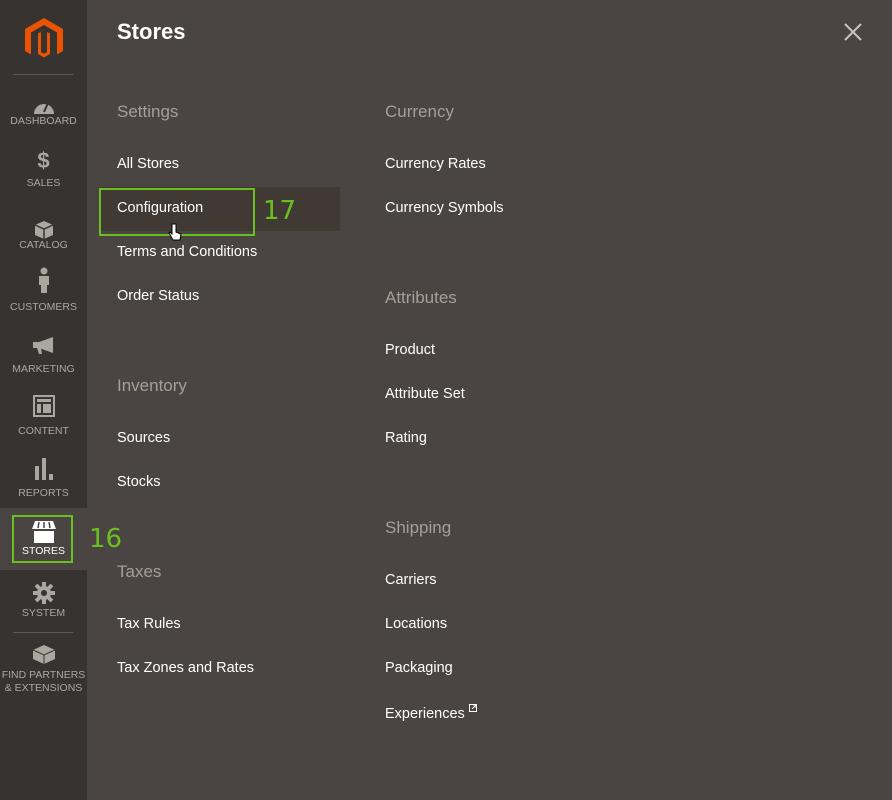  What do you see at coordinates (152, 385) in the screenshot?
I see `section-header-inventory: Inventory` at bounding box center [152, 385].